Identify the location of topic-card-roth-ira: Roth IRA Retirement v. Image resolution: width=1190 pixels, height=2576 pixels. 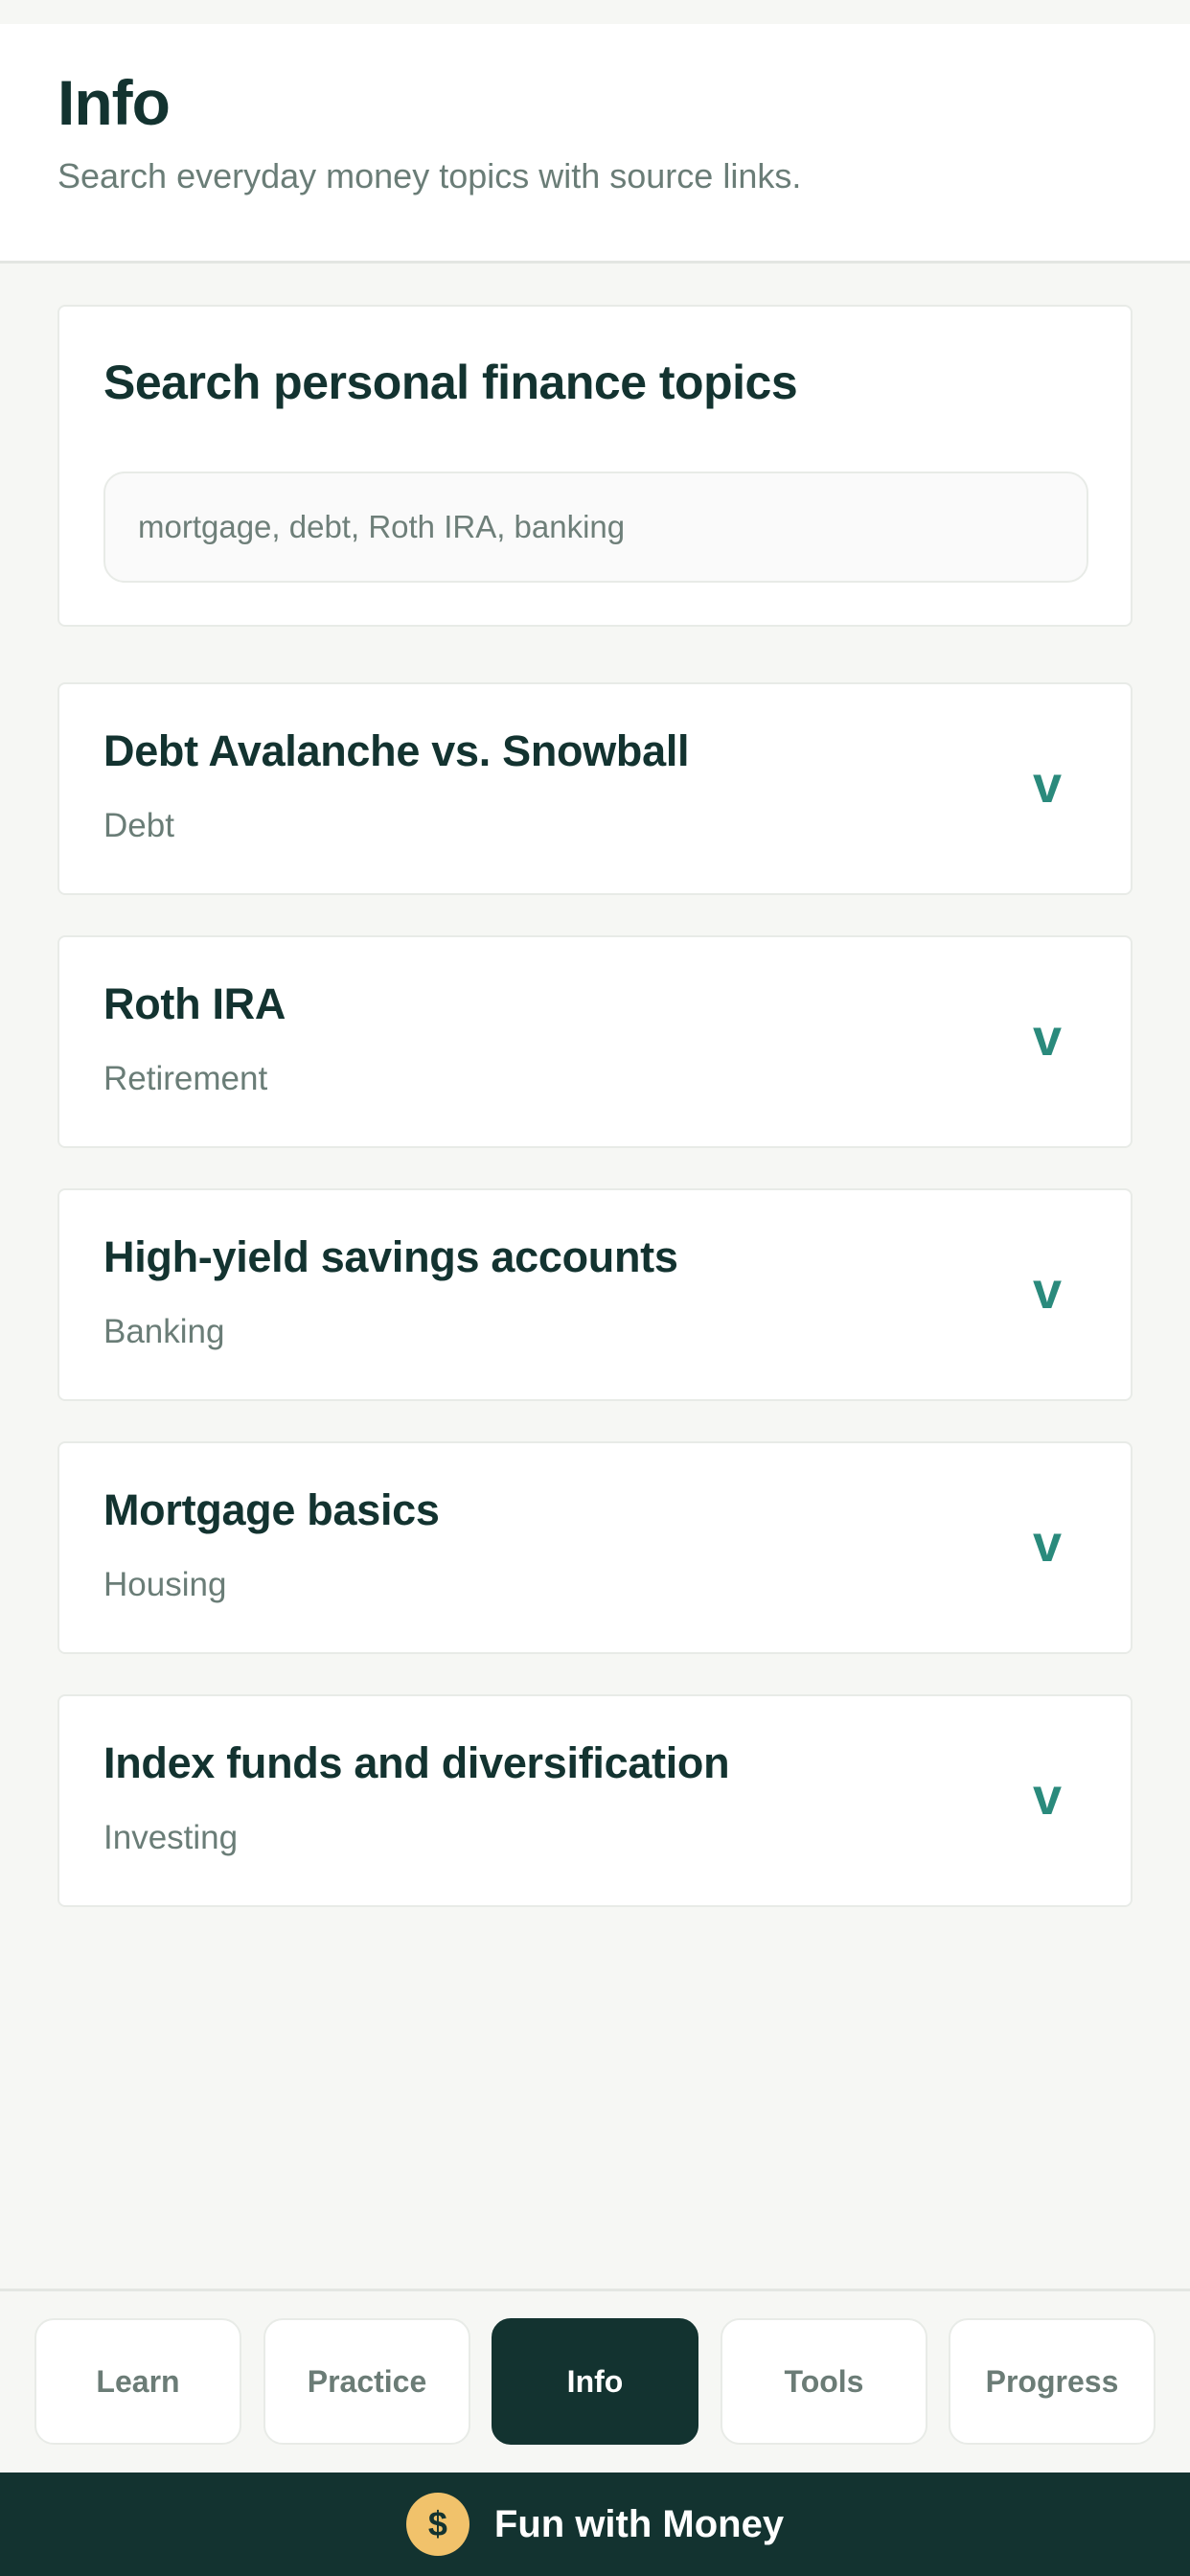
(595, 1041).